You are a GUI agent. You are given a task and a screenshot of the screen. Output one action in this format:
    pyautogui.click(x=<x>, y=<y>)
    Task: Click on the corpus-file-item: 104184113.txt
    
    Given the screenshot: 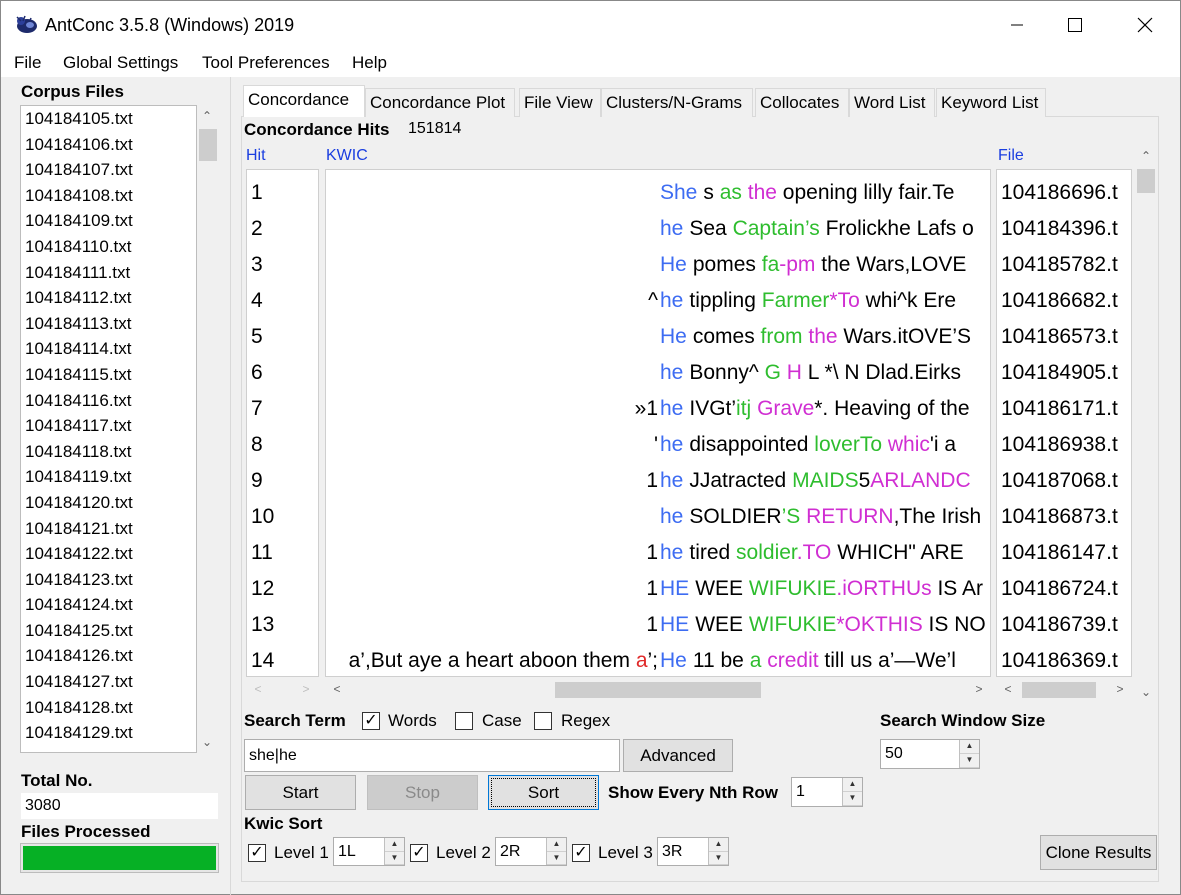 What is the action you would take?
    pyautogui.click(x=108, y=324)
    